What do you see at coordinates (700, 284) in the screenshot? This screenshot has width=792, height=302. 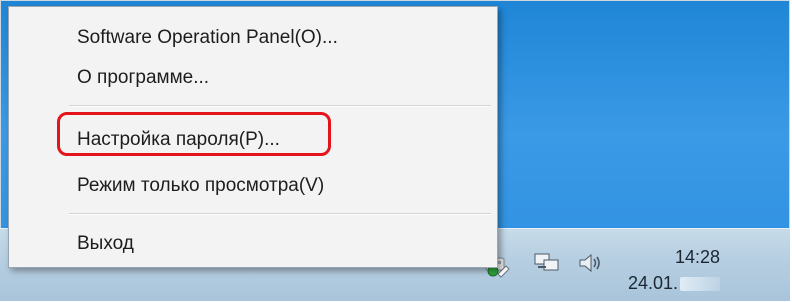 I see `date-redacted` at bounding box center [700, 284].